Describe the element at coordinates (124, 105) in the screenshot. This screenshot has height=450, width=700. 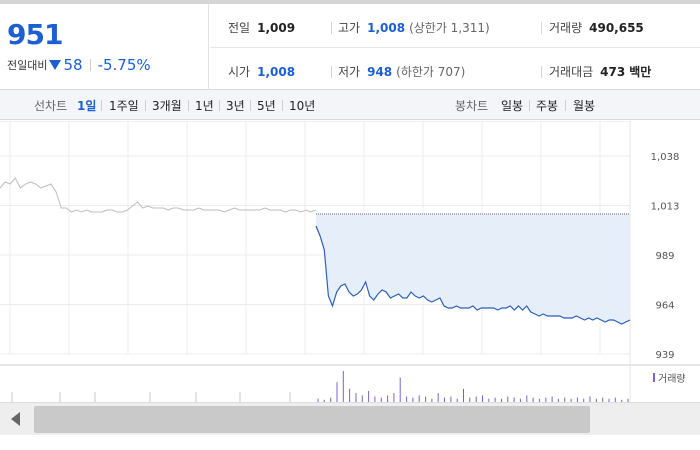
I see `tab-1-week: 1주일` at that location.